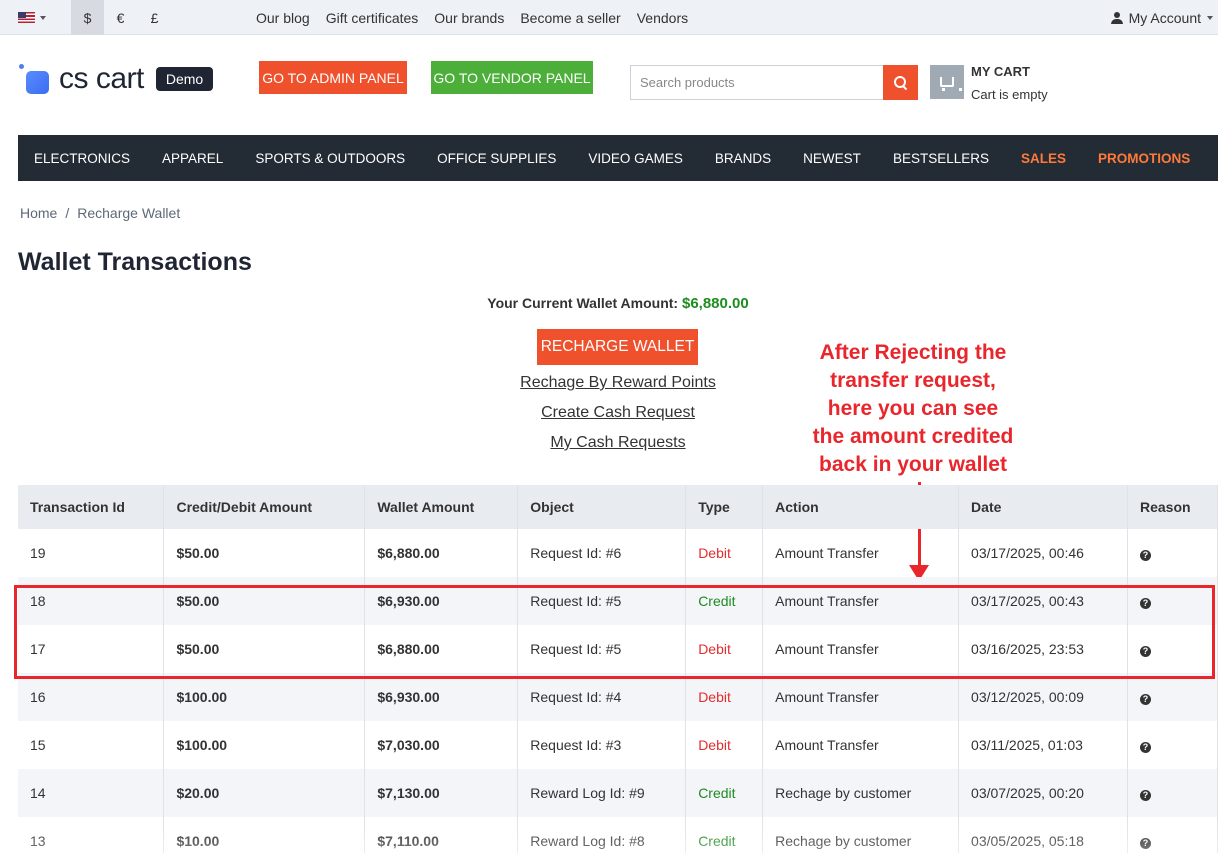  I want to click on my-cash-requests-link: My Cash Requests, so click(609, 443).